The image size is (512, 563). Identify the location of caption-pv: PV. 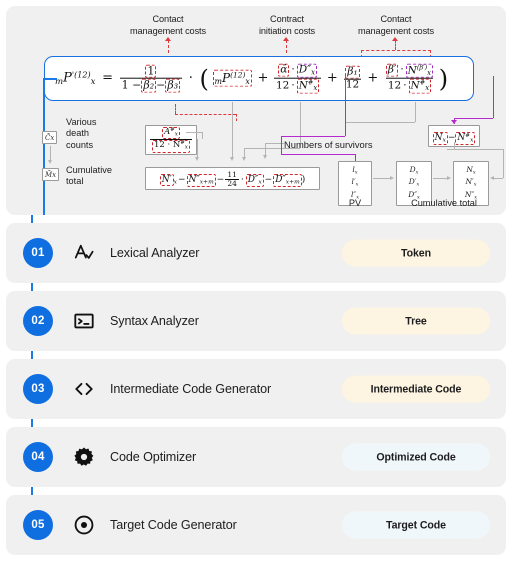
(355, 203).